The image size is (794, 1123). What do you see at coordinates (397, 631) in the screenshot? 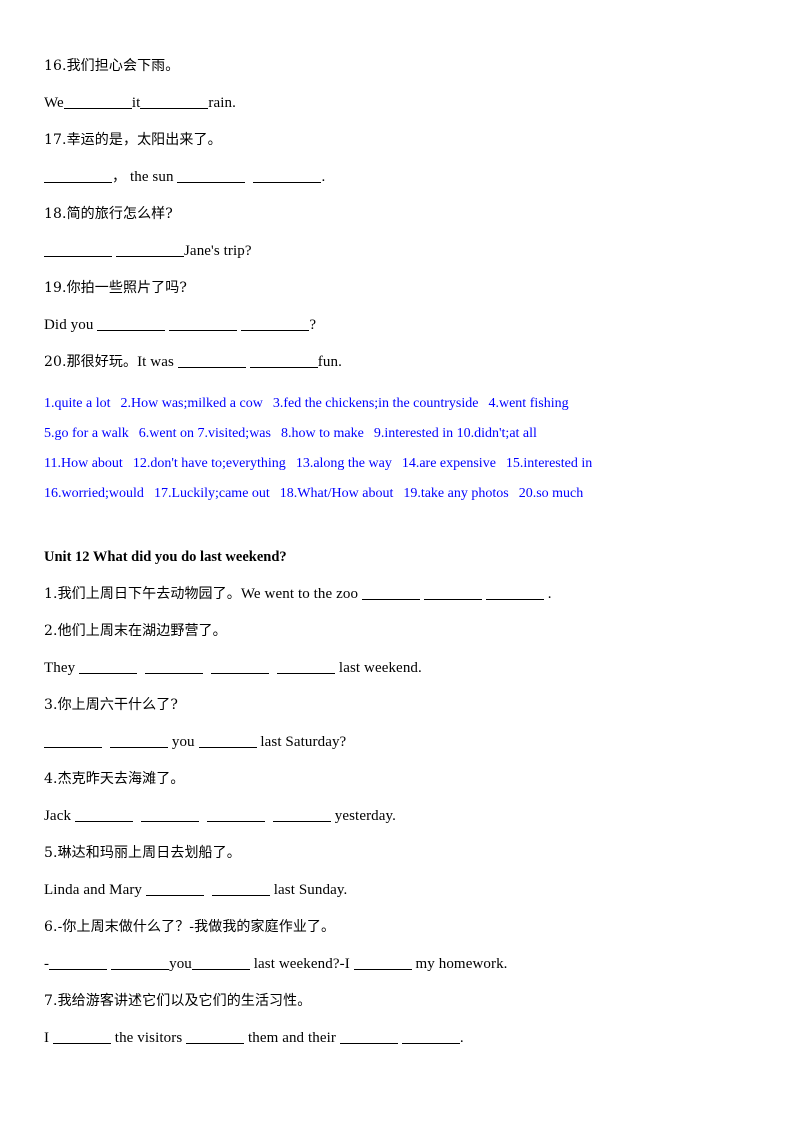
I see `question-prompt-u12-2: 2.他们上周末在湖边野营了。` at bounding box center [397, 631].